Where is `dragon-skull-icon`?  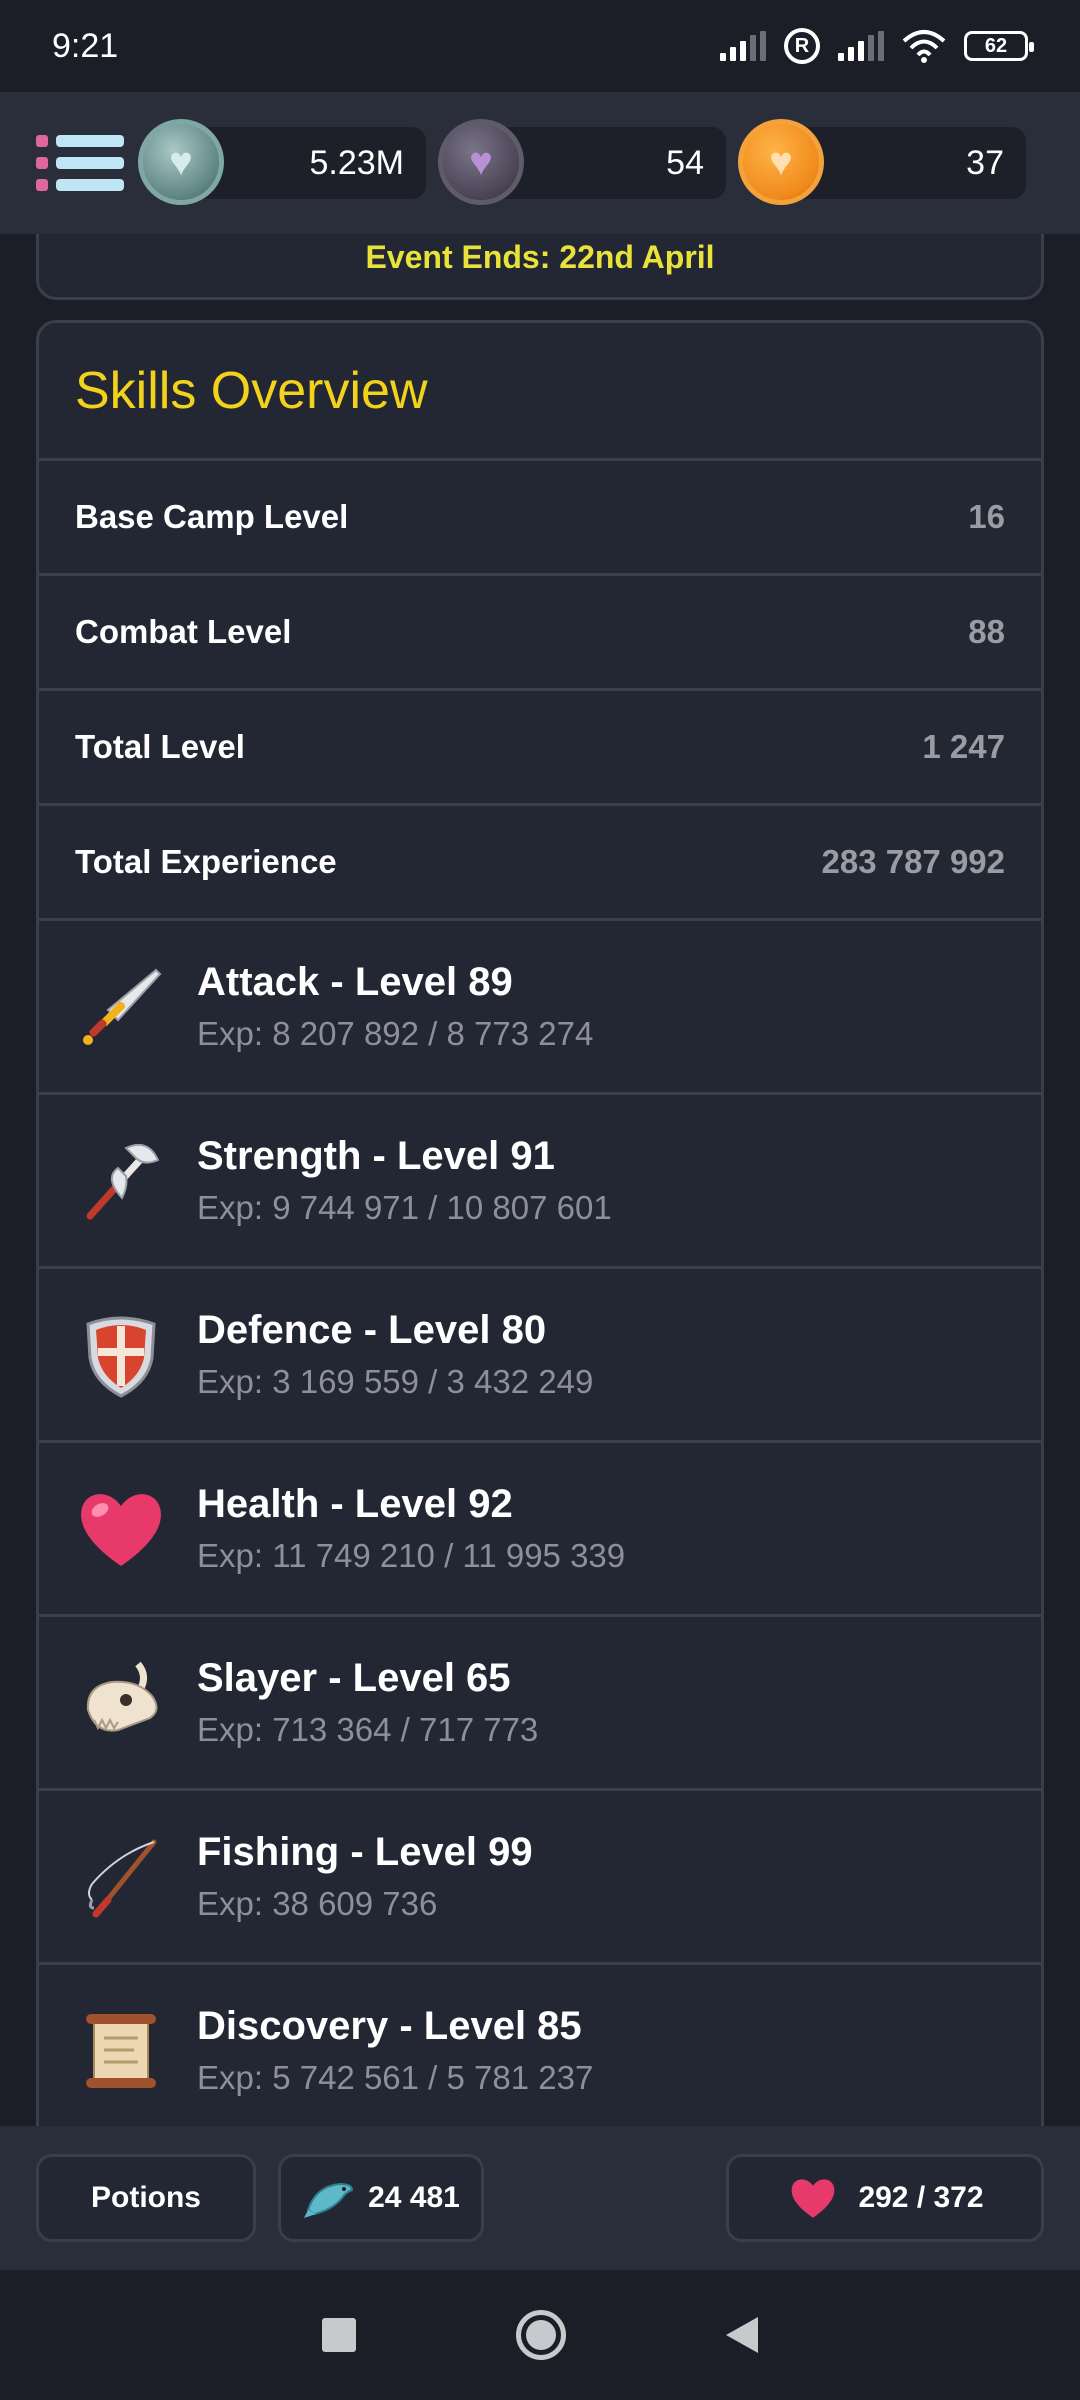 dragon-skull-icon is located at coordinates (121, 1703).